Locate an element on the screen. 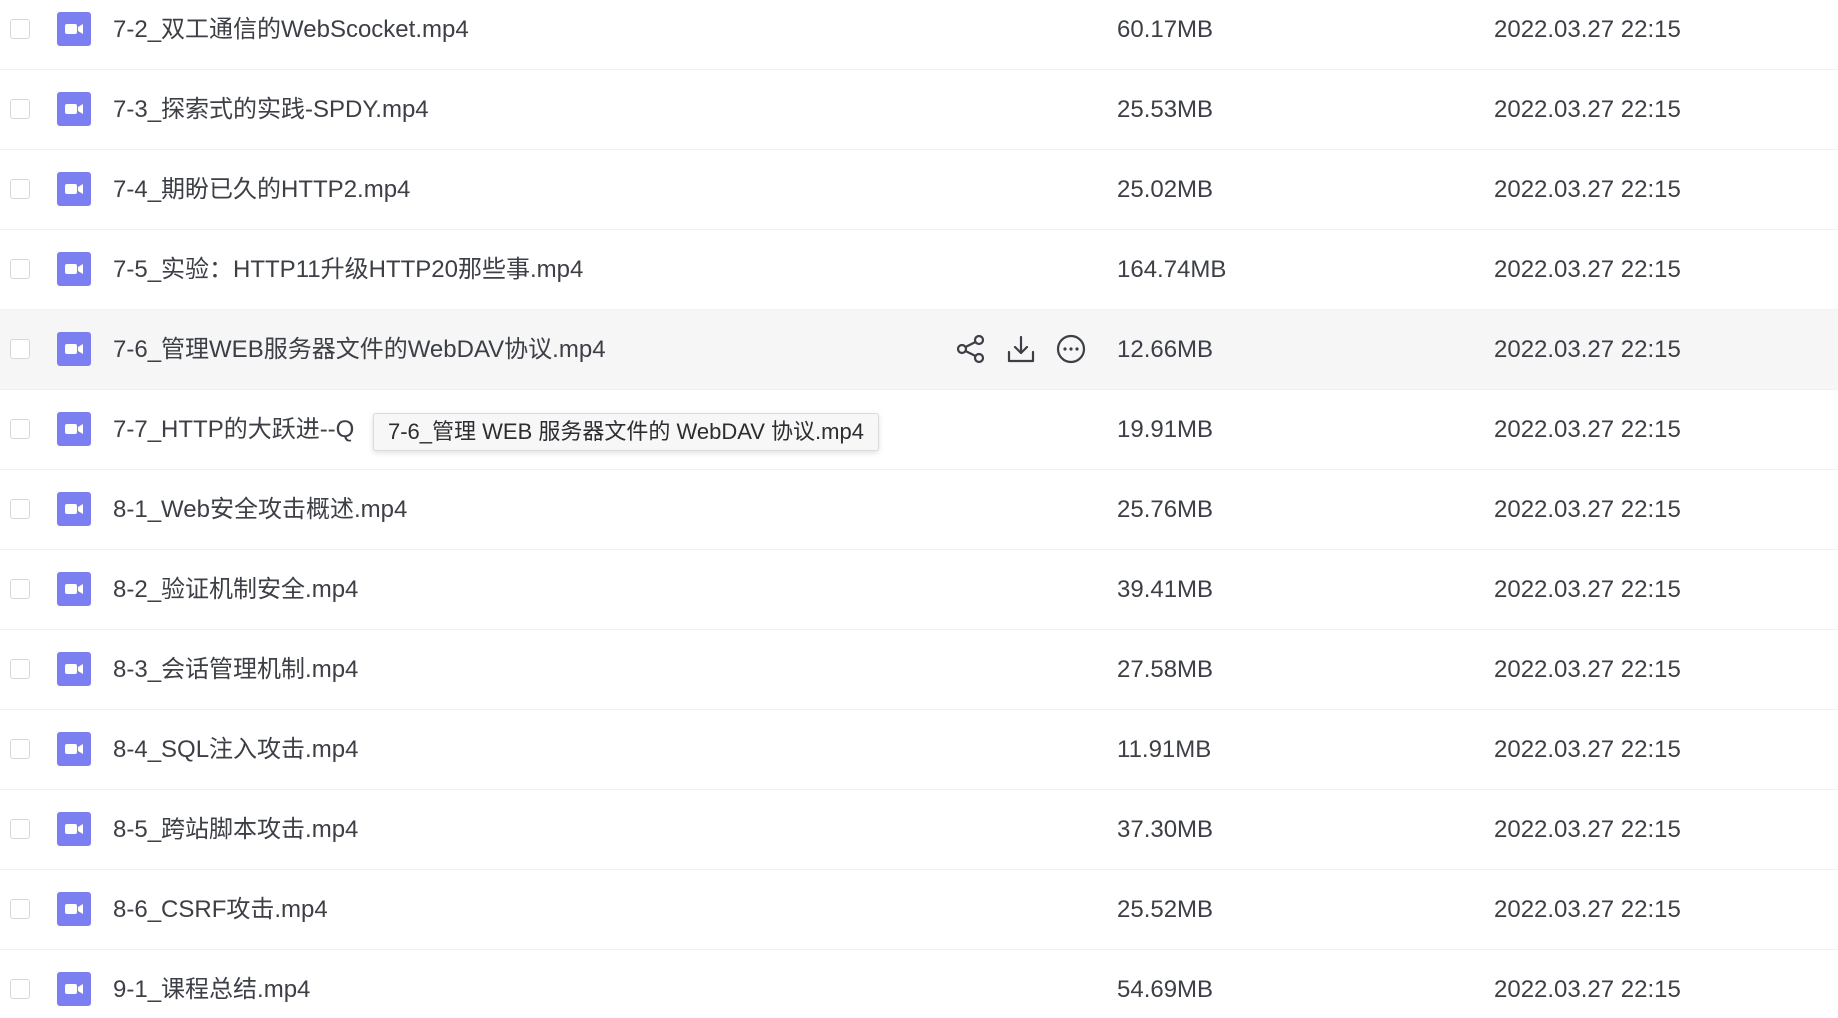 Image resolution: width=1838 pixels, height=1018 pixels. file-size: 25.02MB is located at coordinates (1165, 189).